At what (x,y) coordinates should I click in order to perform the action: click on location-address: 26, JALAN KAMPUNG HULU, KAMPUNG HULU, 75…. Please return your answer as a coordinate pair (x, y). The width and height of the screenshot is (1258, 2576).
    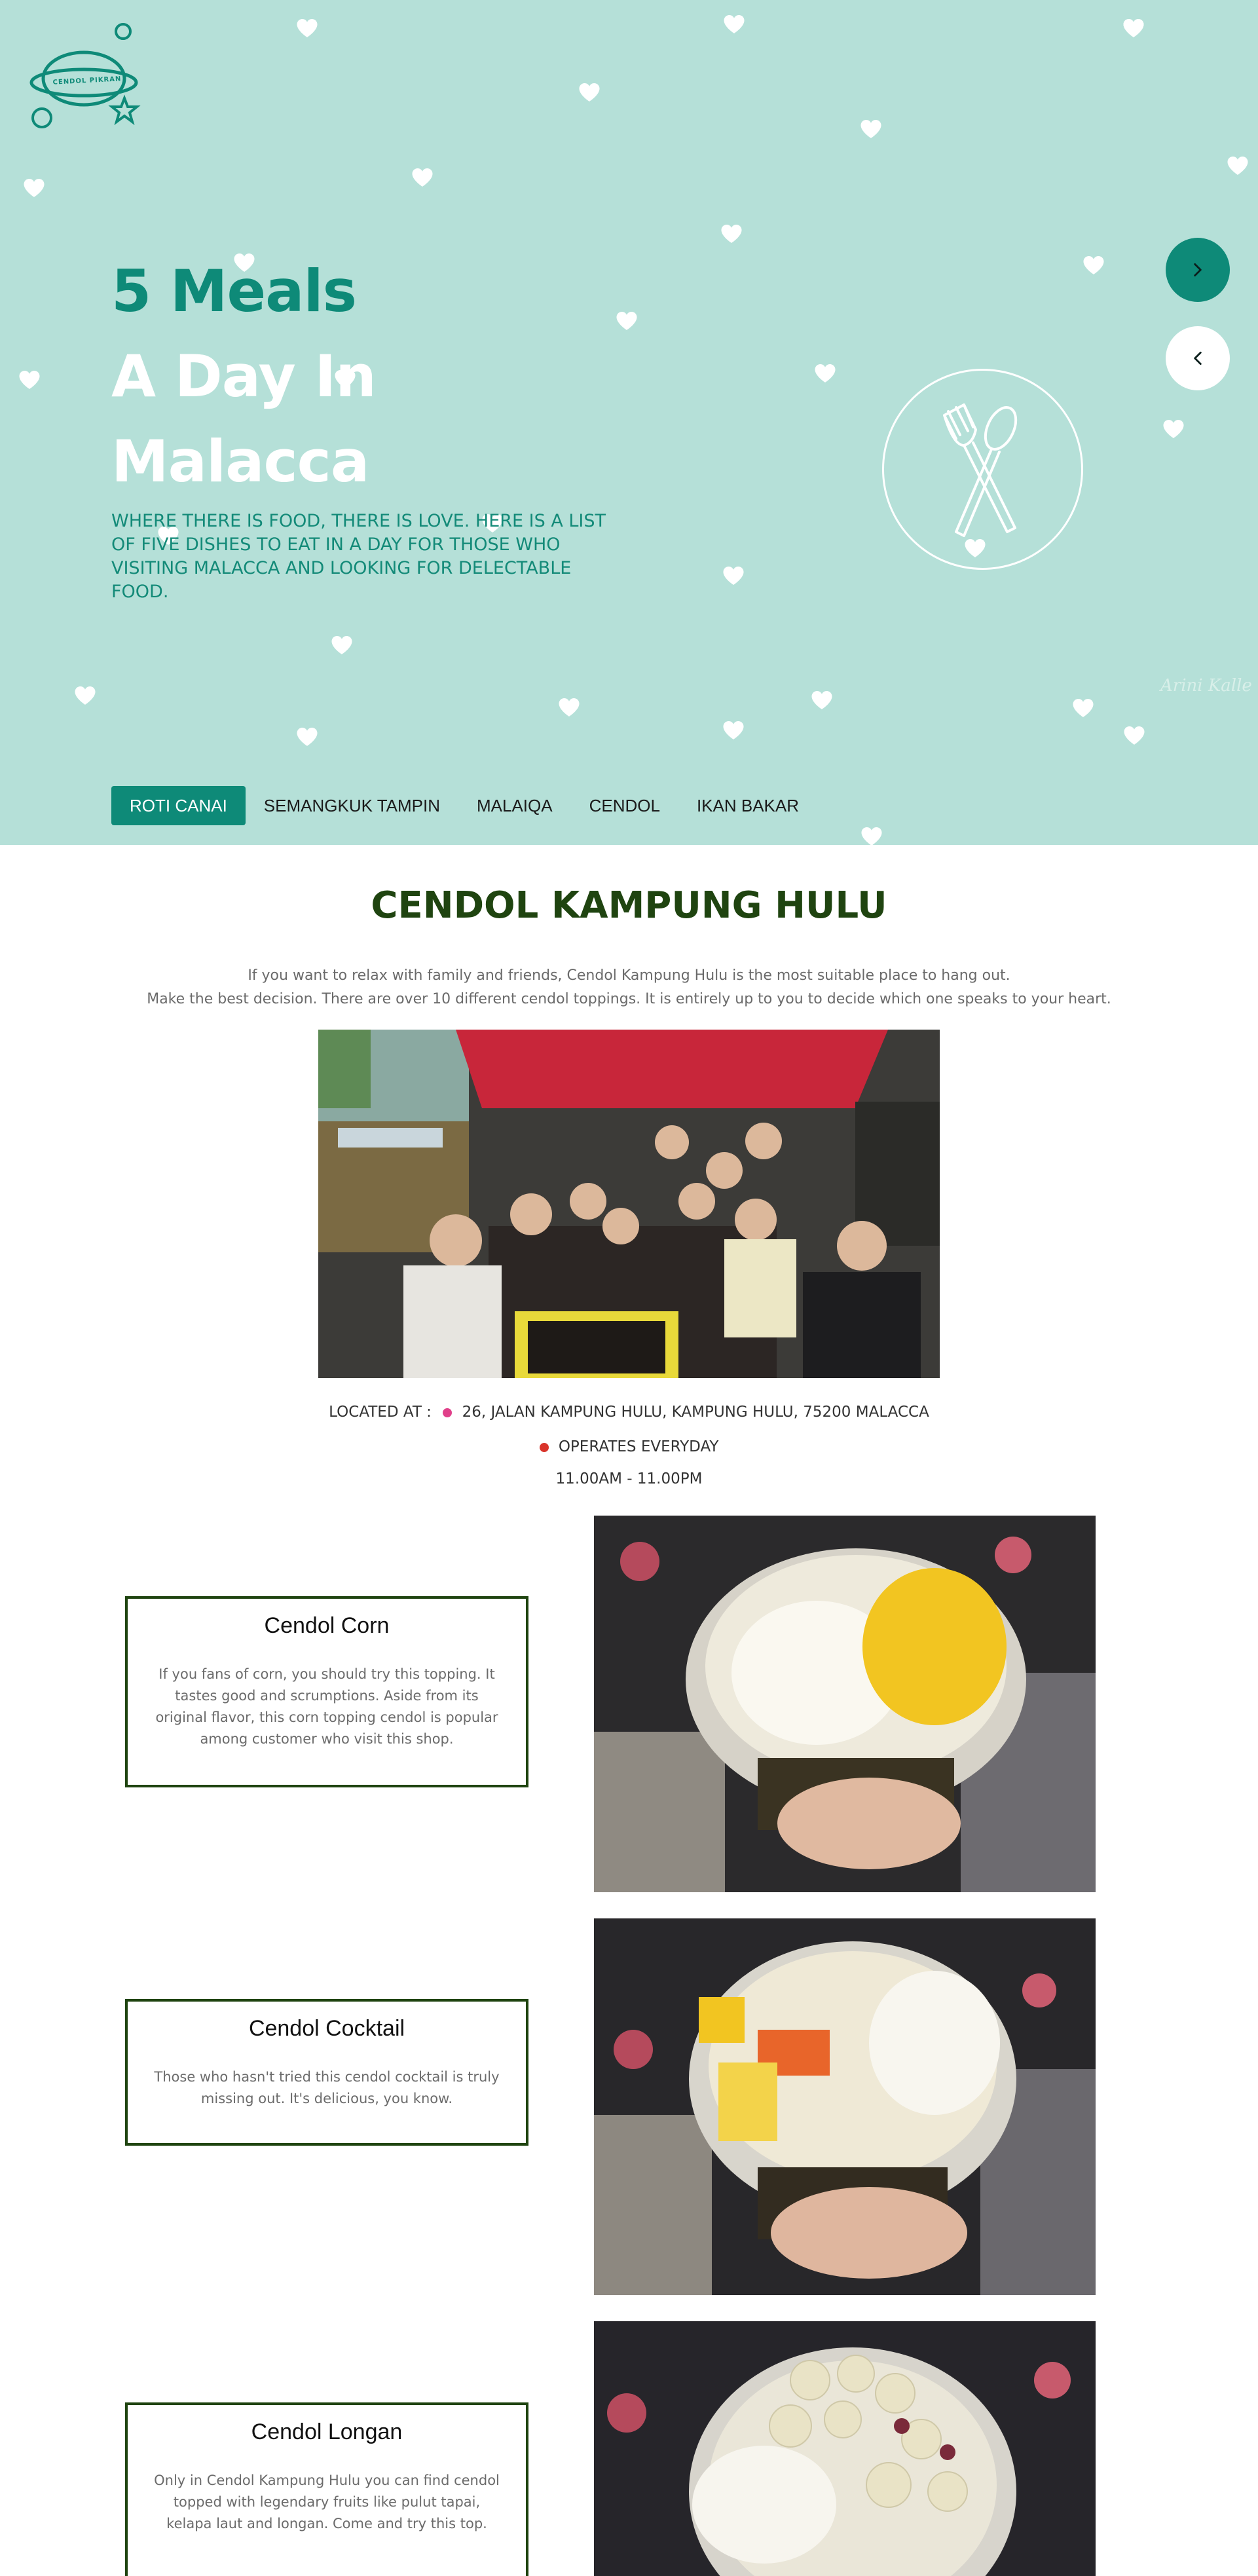
    Looking at the image, I should click on (695, 1412).